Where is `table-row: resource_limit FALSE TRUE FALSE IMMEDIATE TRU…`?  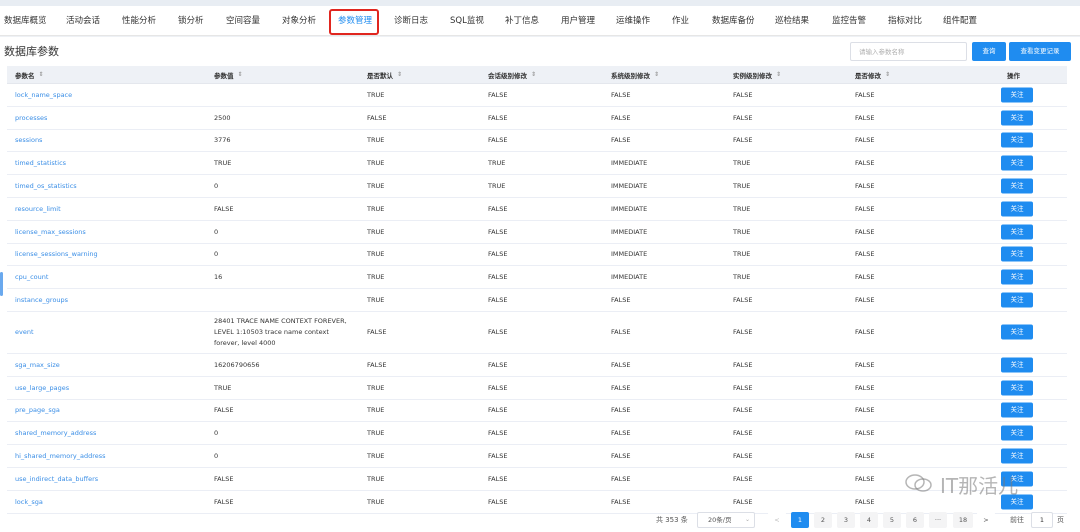
table-row: resource_limit FALSE TRUE FALSE IMMEDIATE TRU… is located at coordinates (537, 209).